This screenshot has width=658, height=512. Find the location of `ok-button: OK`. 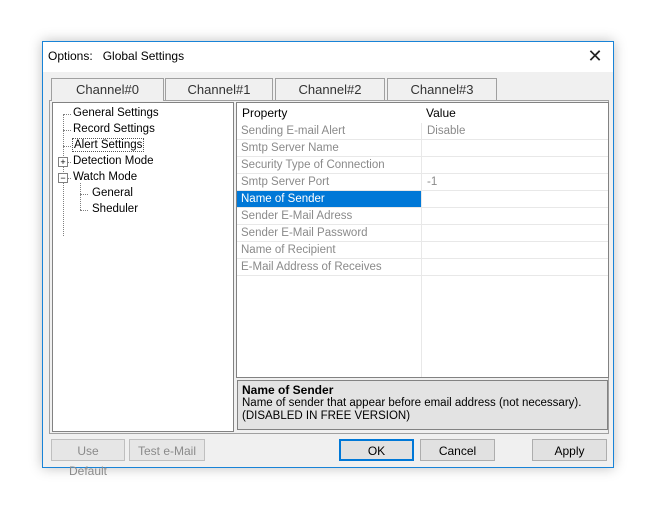

ok-button: OK is located at coordinates (376, 450).